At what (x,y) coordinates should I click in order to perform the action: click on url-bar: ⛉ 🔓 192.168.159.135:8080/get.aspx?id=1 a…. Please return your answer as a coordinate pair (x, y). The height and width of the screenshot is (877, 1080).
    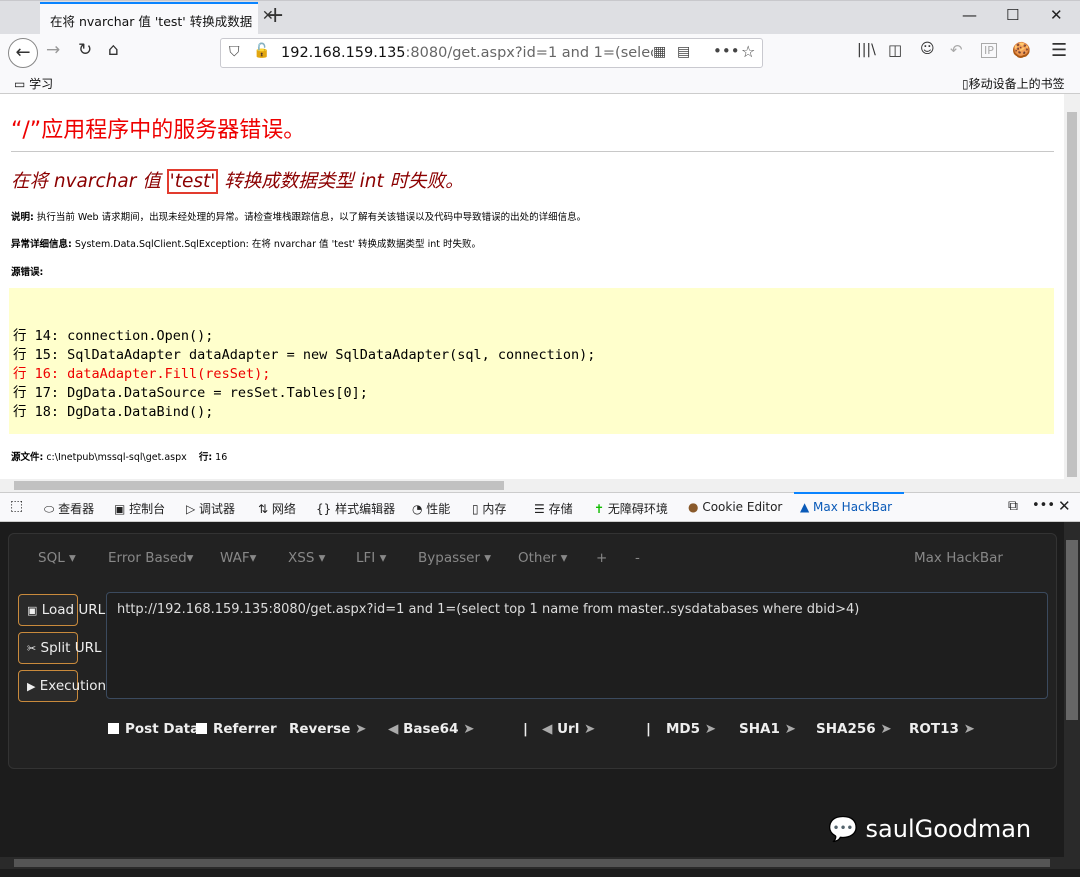
    Looking at the image, I should click on (491, 53).